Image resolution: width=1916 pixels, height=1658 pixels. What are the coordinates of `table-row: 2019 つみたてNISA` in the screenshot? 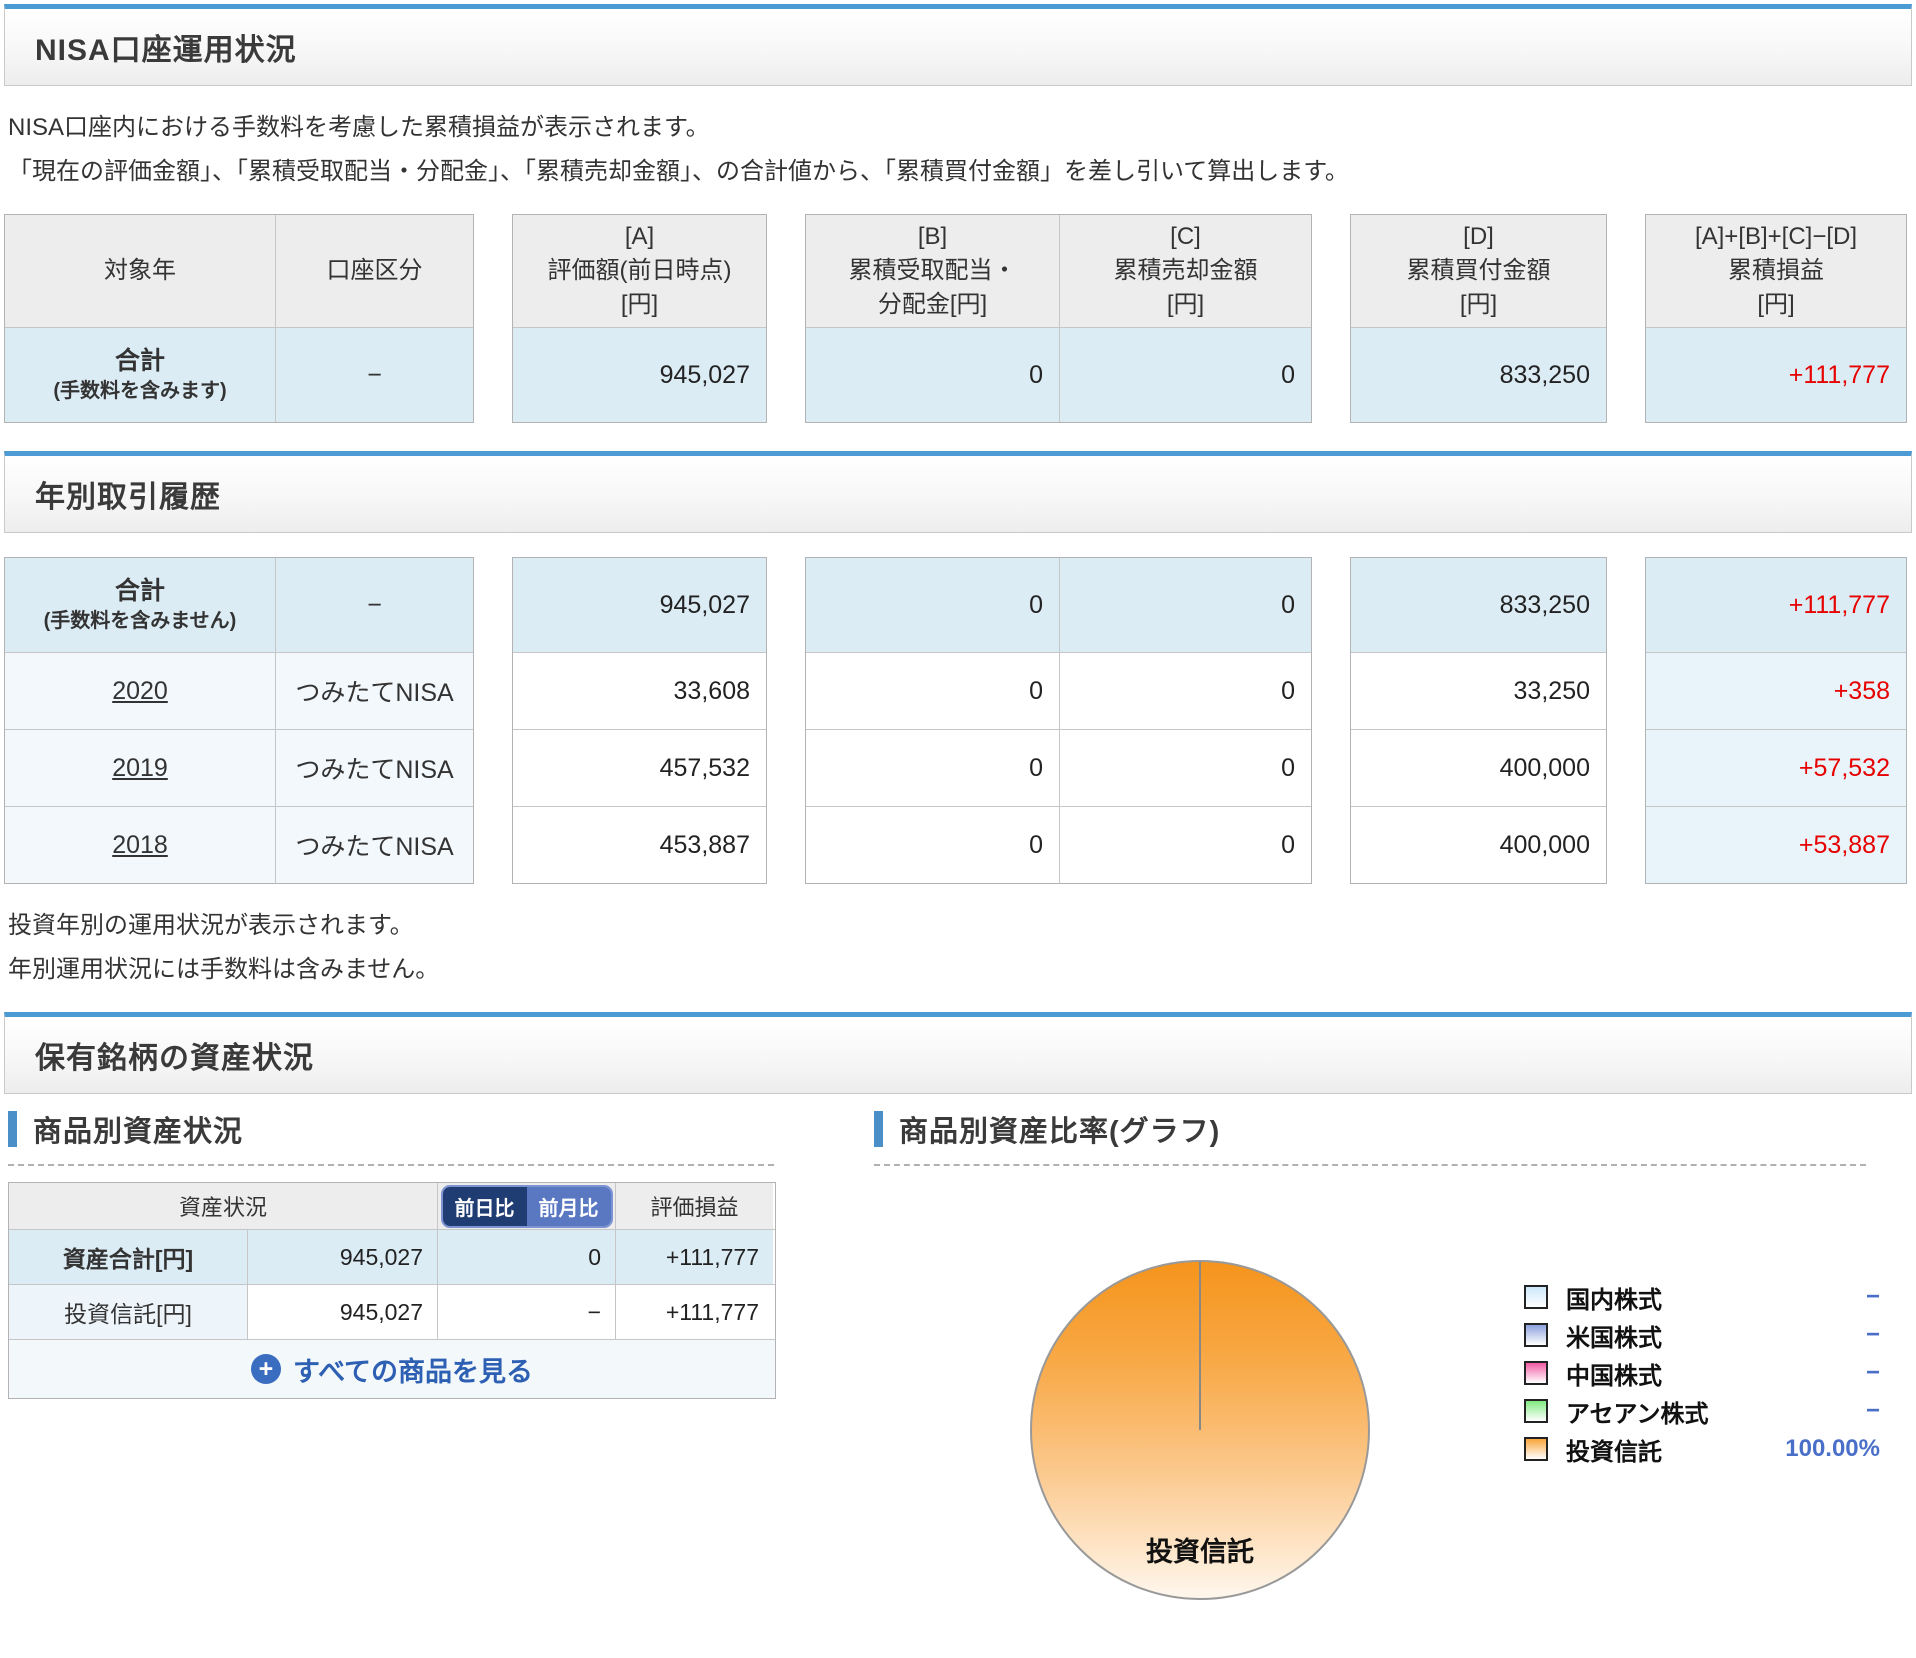 It's located at (239, 767).